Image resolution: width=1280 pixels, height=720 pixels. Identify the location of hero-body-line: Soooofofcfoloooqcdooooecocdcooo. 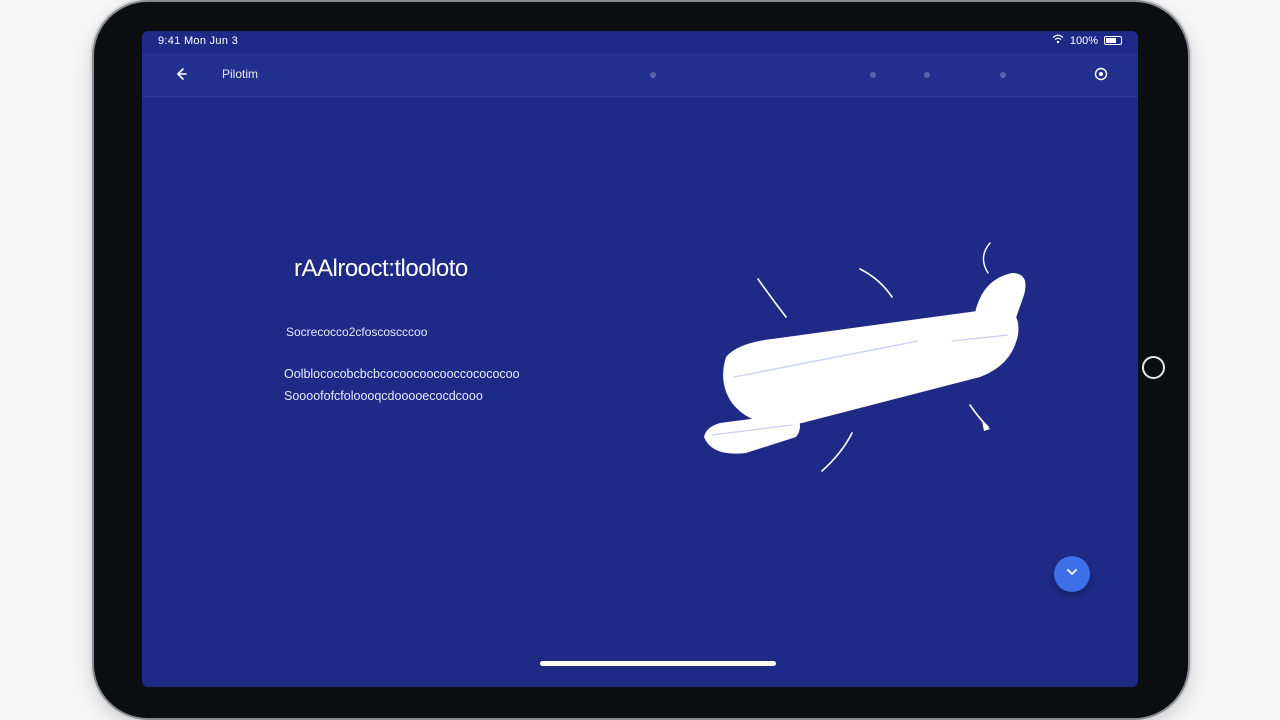
(383, 396).